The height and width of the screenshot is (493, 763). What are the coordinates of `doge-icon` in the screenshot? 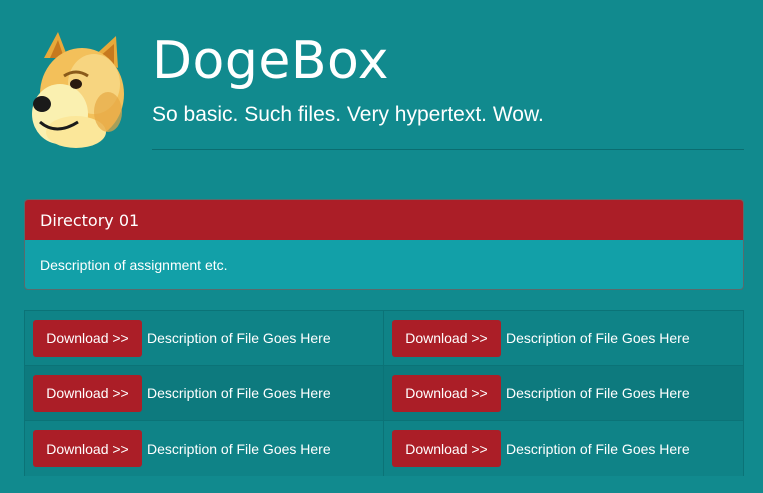 It's located at (78, 90).